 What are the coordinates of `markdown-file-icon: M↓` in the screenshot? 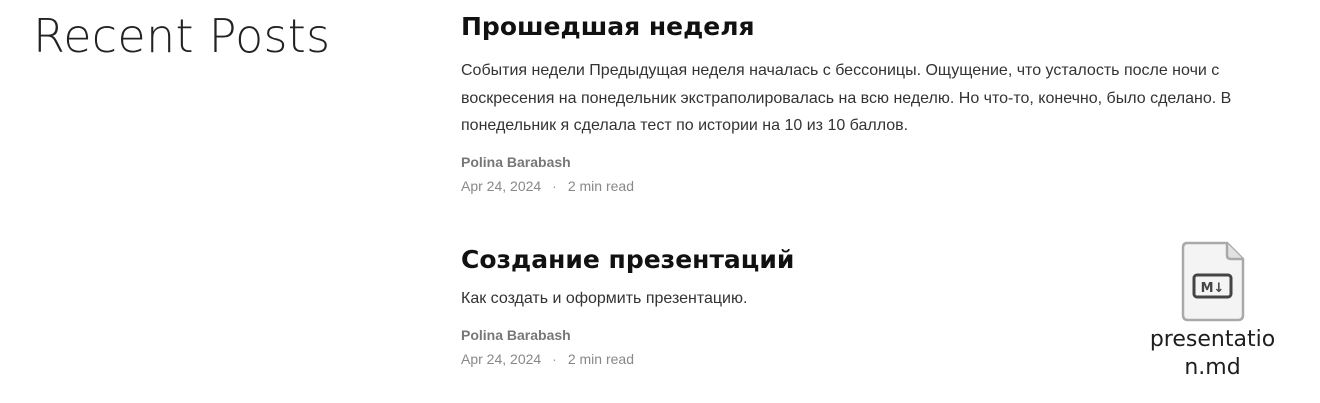 It's located at (1212, 281).